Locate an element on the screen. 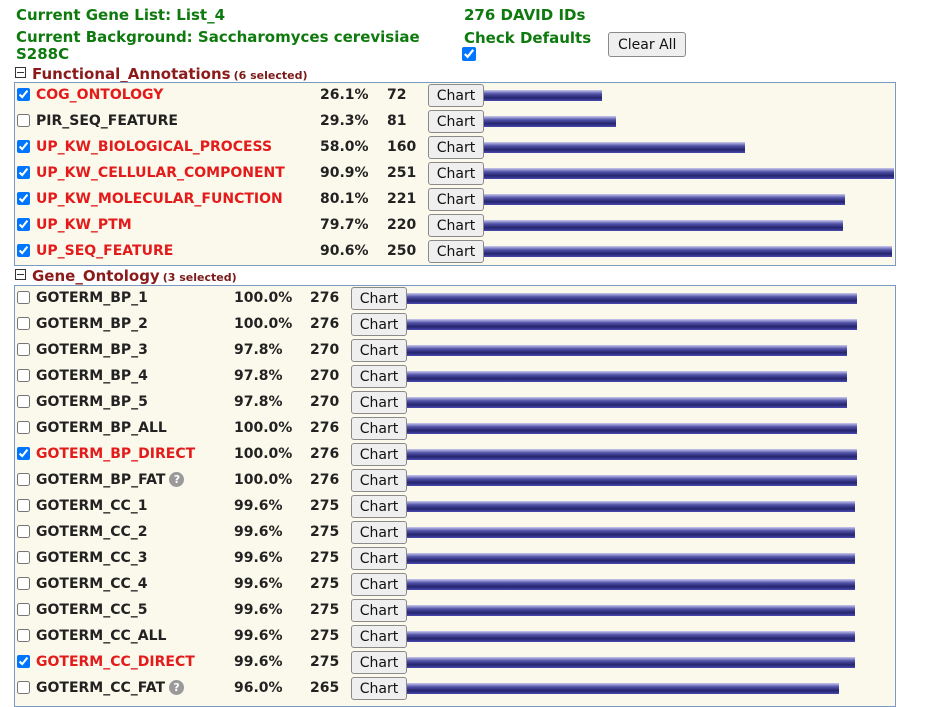 Image resolution: width=937 pixels, height=707 pixels. annotation-name: UP_KW_MOLECULAR_FUNCTION is located at coordinates (159, 199).